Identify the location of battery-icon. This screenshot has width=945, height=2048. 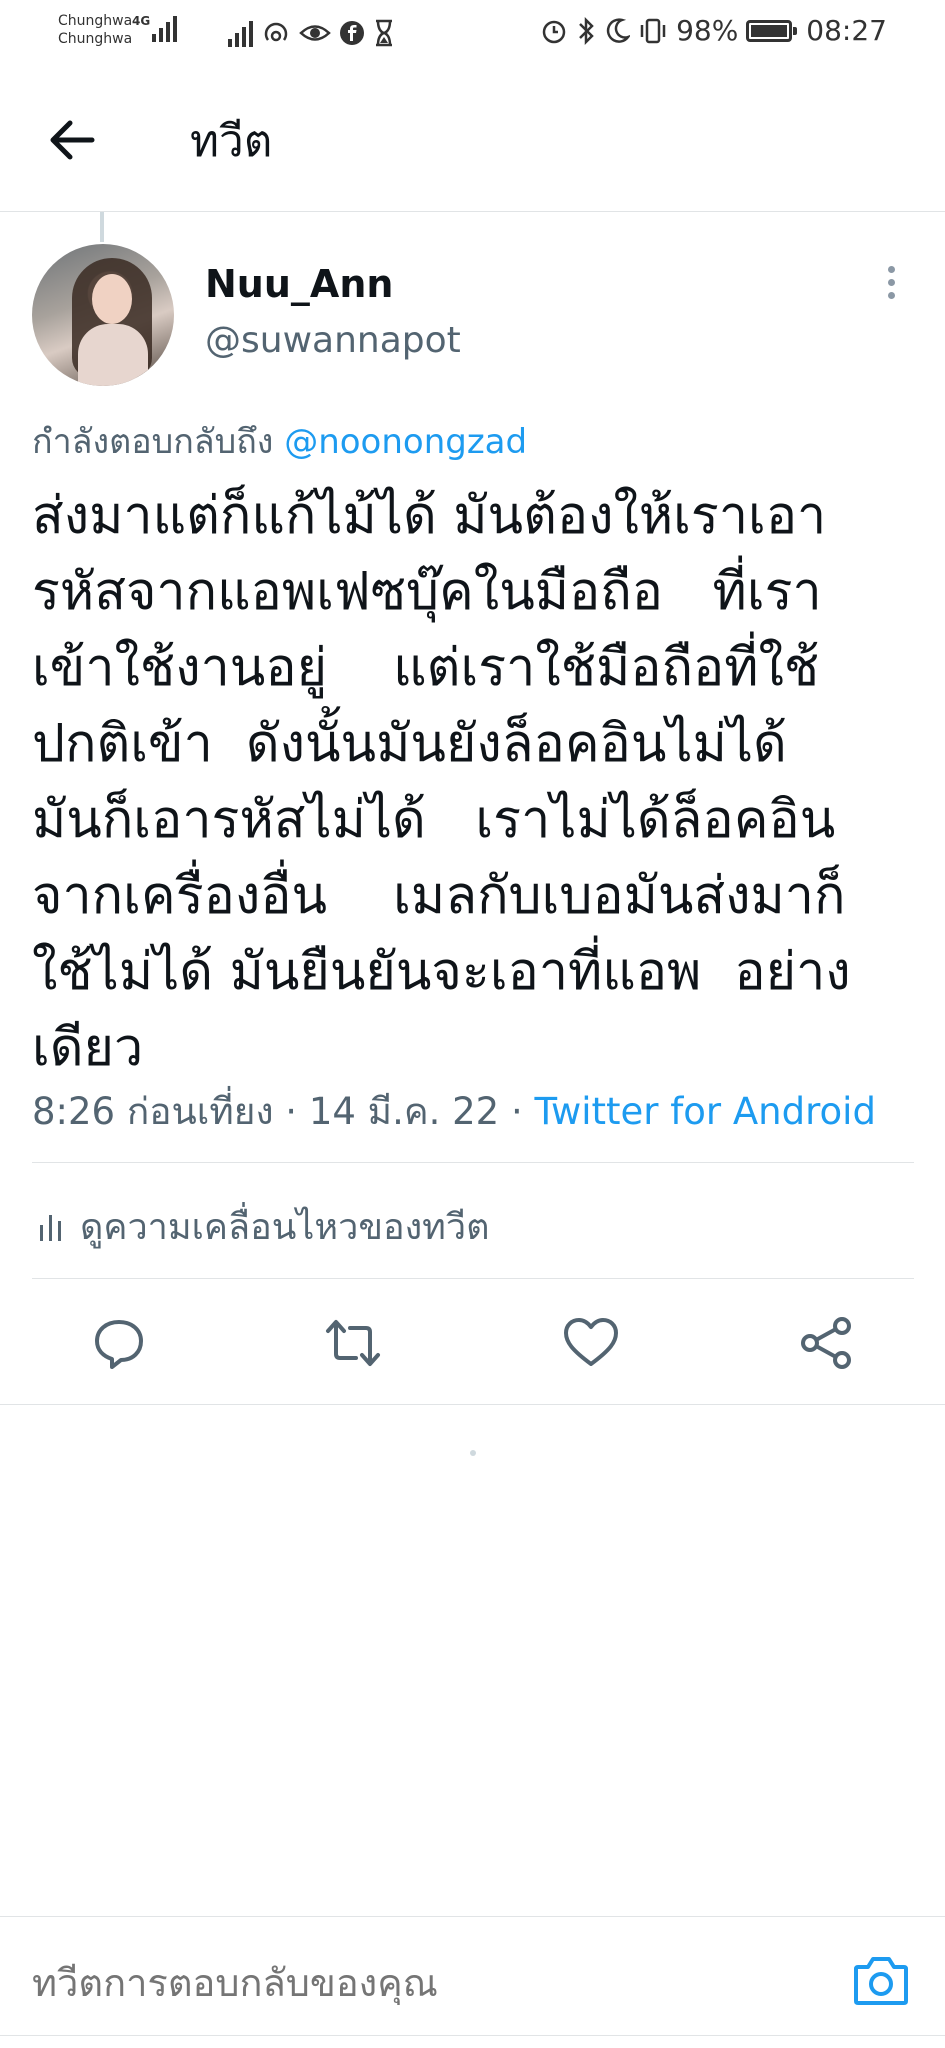
(772, 30).